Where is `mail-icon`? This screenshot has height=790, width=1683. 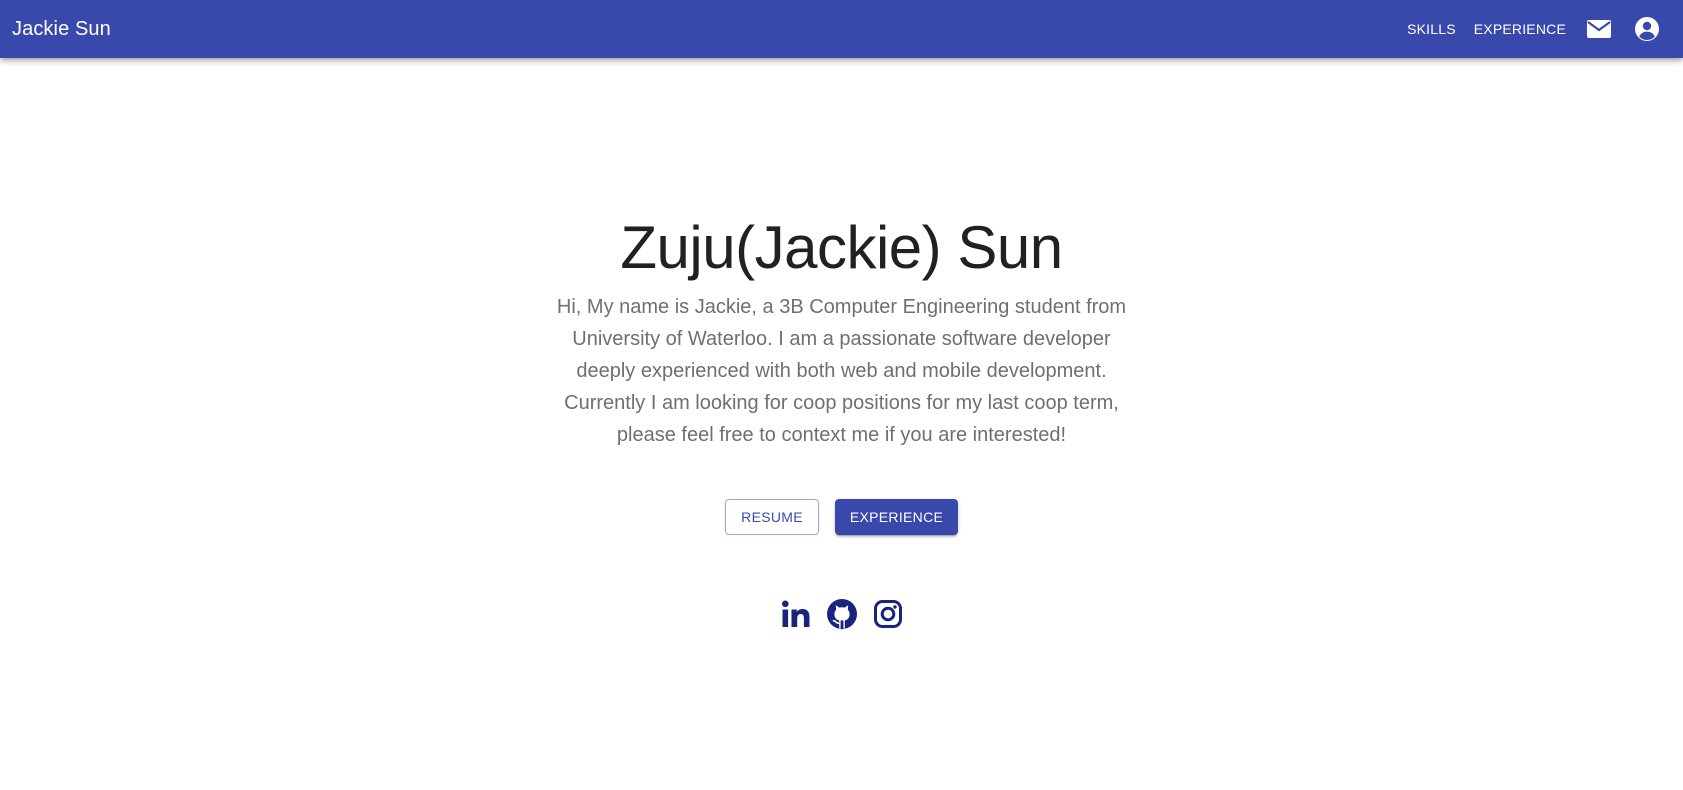 mail-icon is located at coordinates (1599, 29).